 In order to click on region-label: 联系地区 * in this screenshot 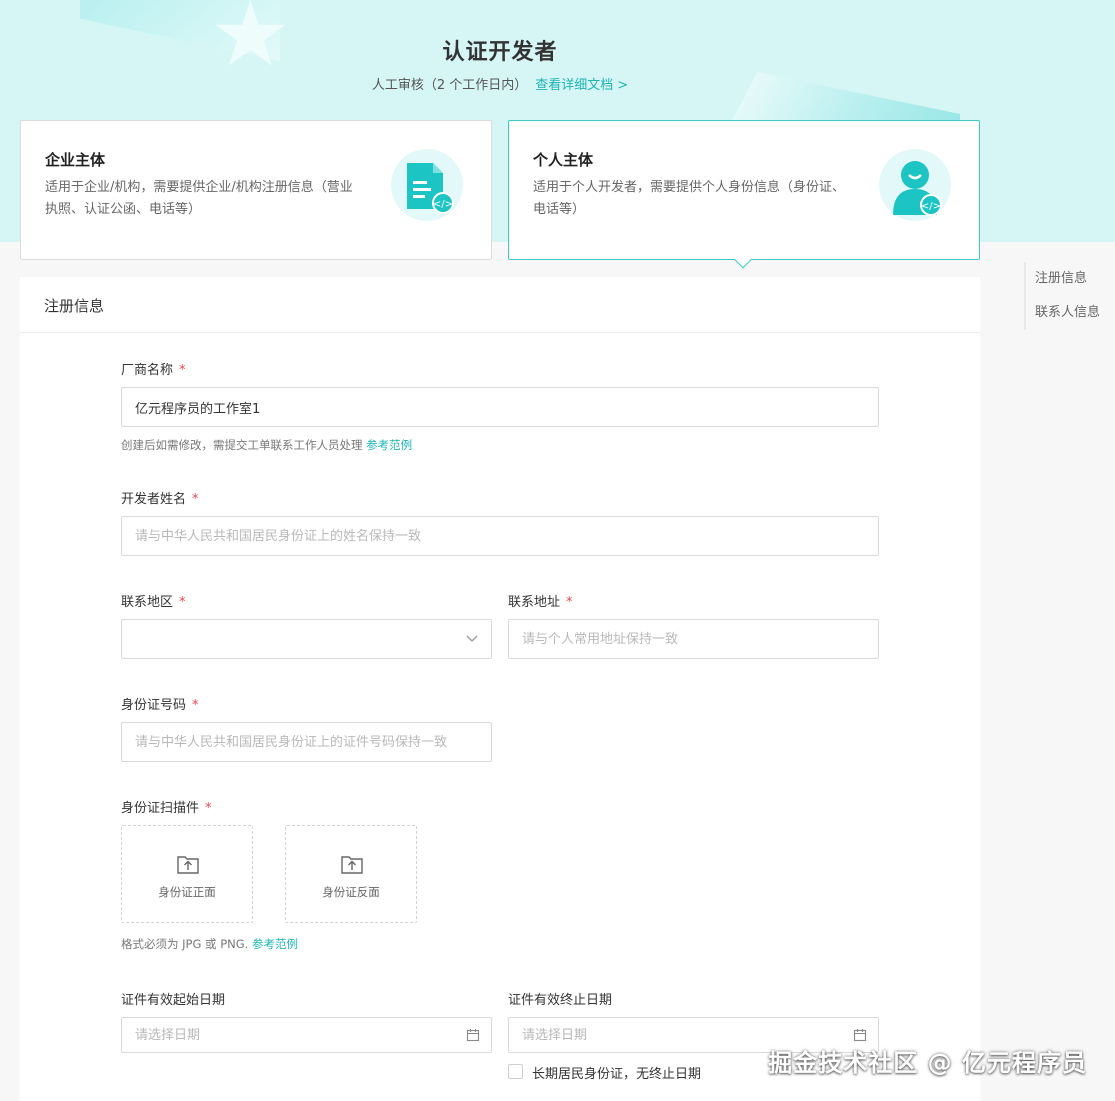, I will do `click(153, 600)`.